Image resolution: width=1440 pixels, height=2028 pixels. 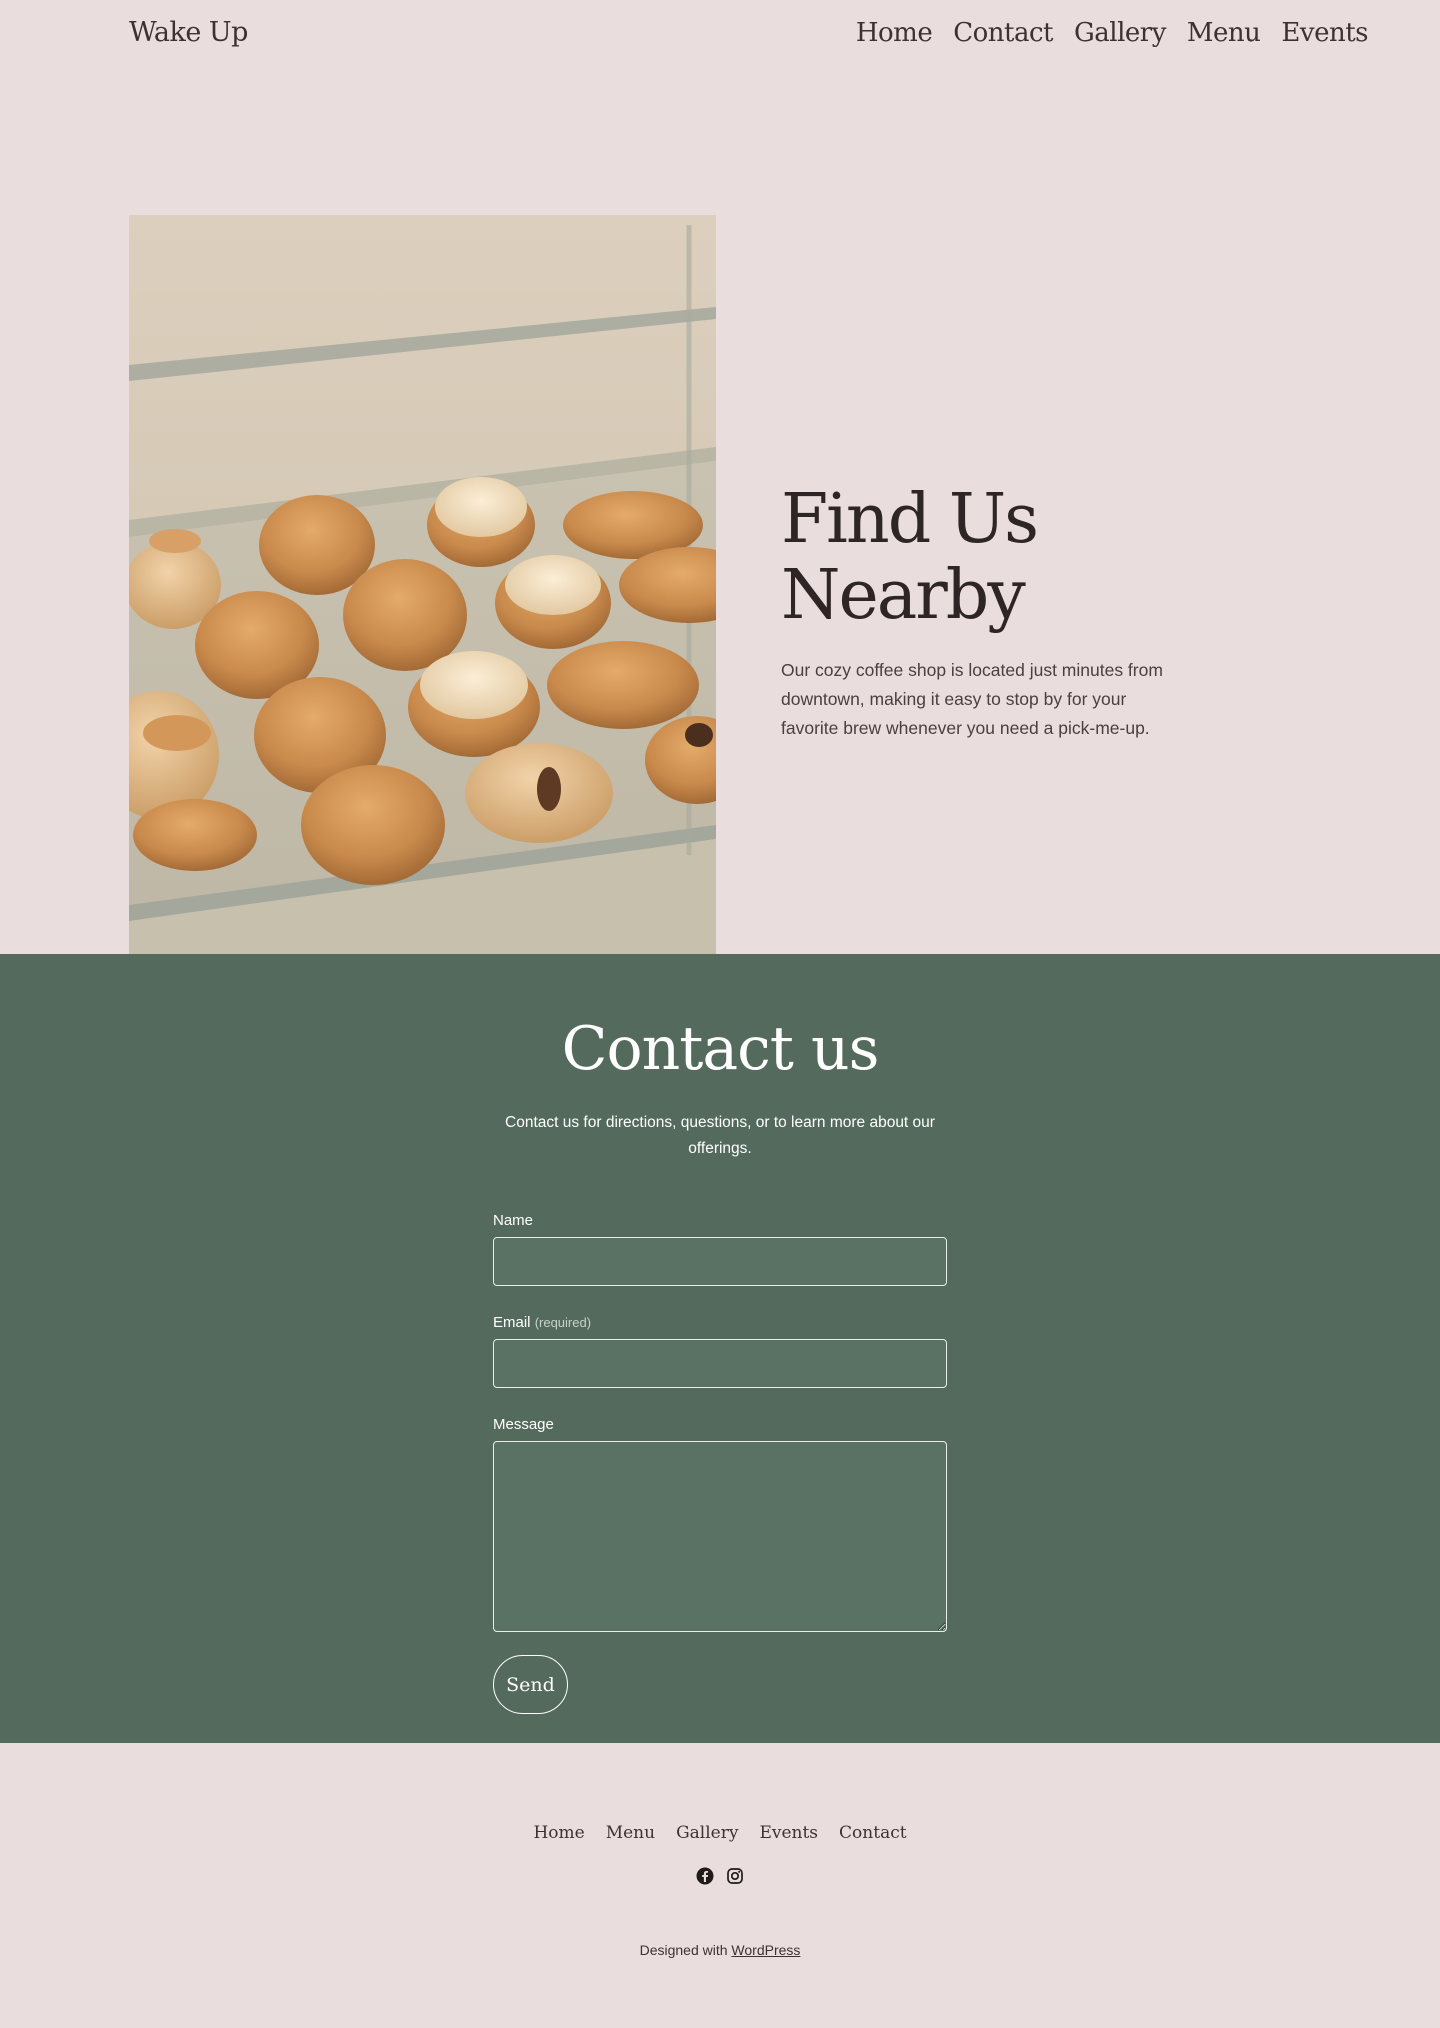 I want to click on footer-credit: Designed with WordPress, so click(x=720, y=1950).